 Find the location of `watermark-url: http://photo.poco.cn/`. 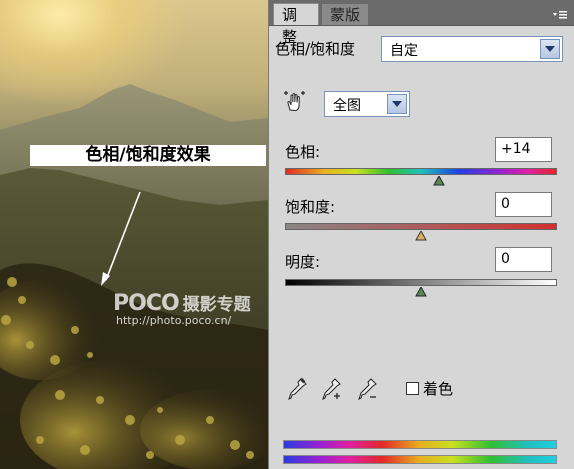

watermark-url: http://photo.poco.cn/ is located at coordinates (174, 320).